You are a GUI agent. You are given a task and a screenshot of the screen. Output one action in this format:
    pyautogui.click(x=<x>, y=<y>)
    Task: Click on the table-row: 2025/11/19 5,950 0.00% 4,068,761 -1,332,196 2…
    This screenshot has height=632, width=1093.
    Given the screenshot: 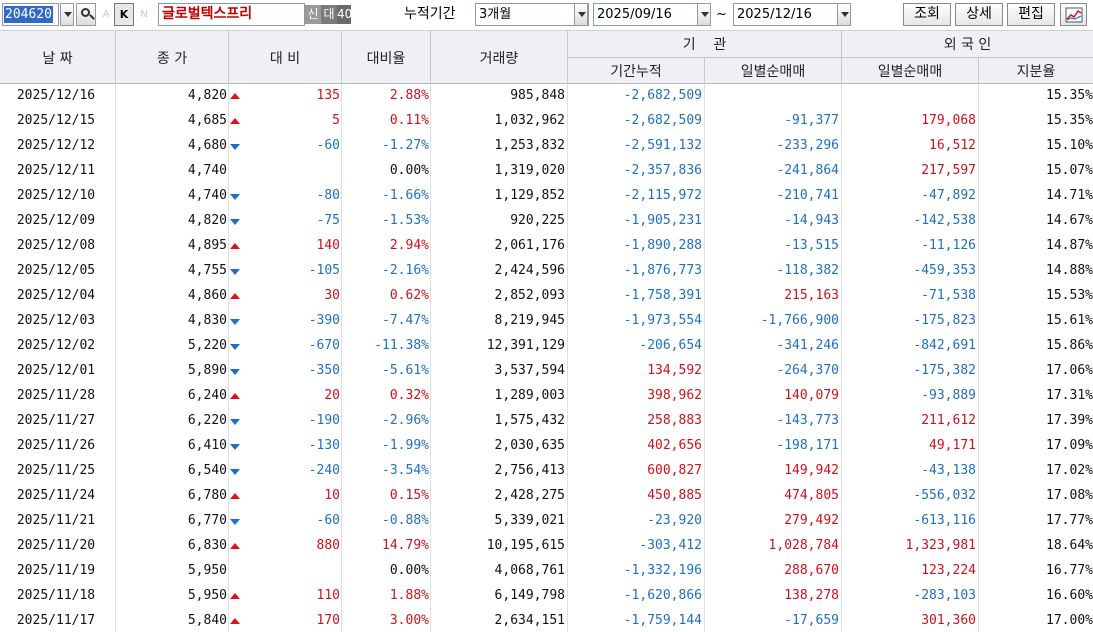 What is the action you would take?
    pyautogui.click(x=546, y=571)
    